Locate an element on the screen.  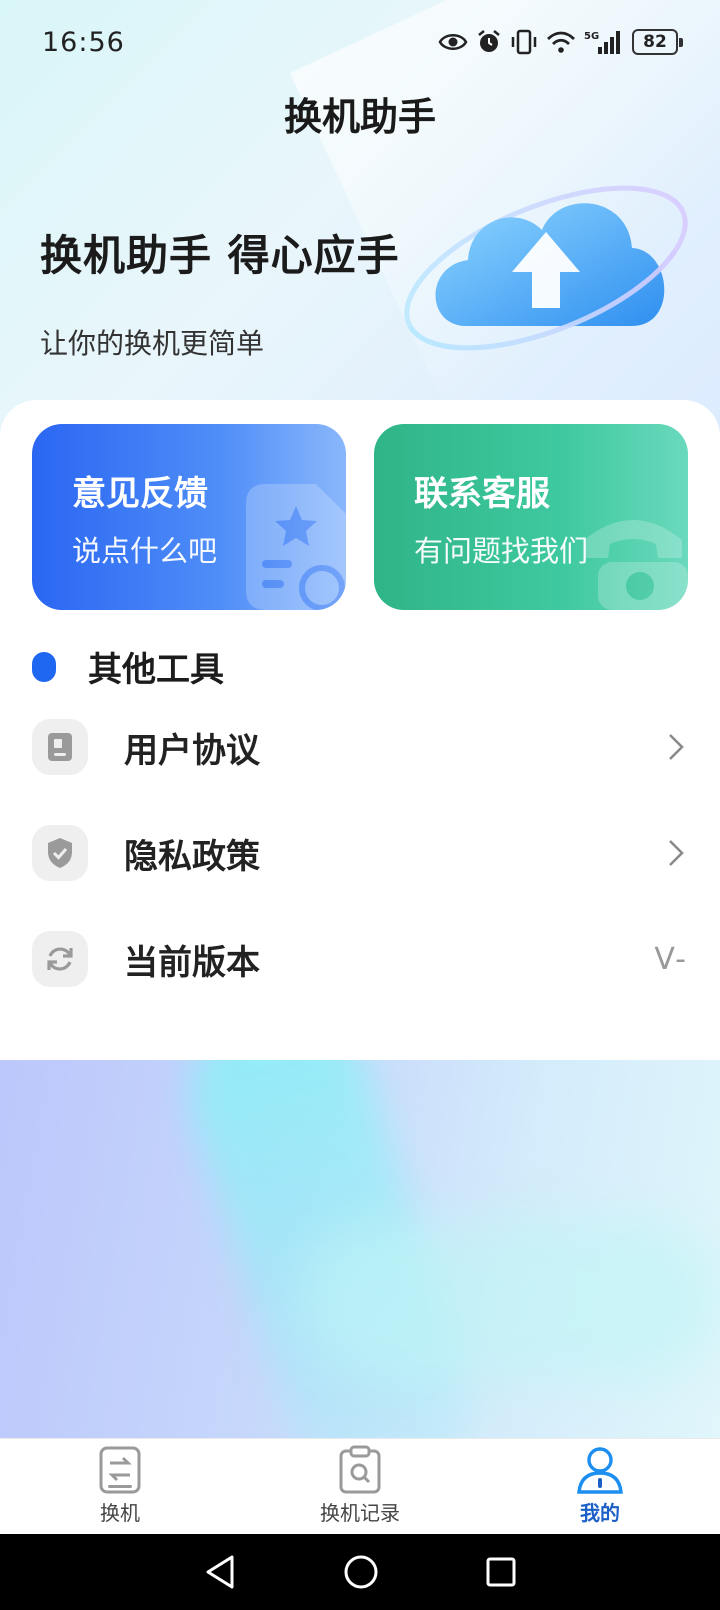
hero-subtitle: 让你的换机更简单 is located at coordinates (152, 343).